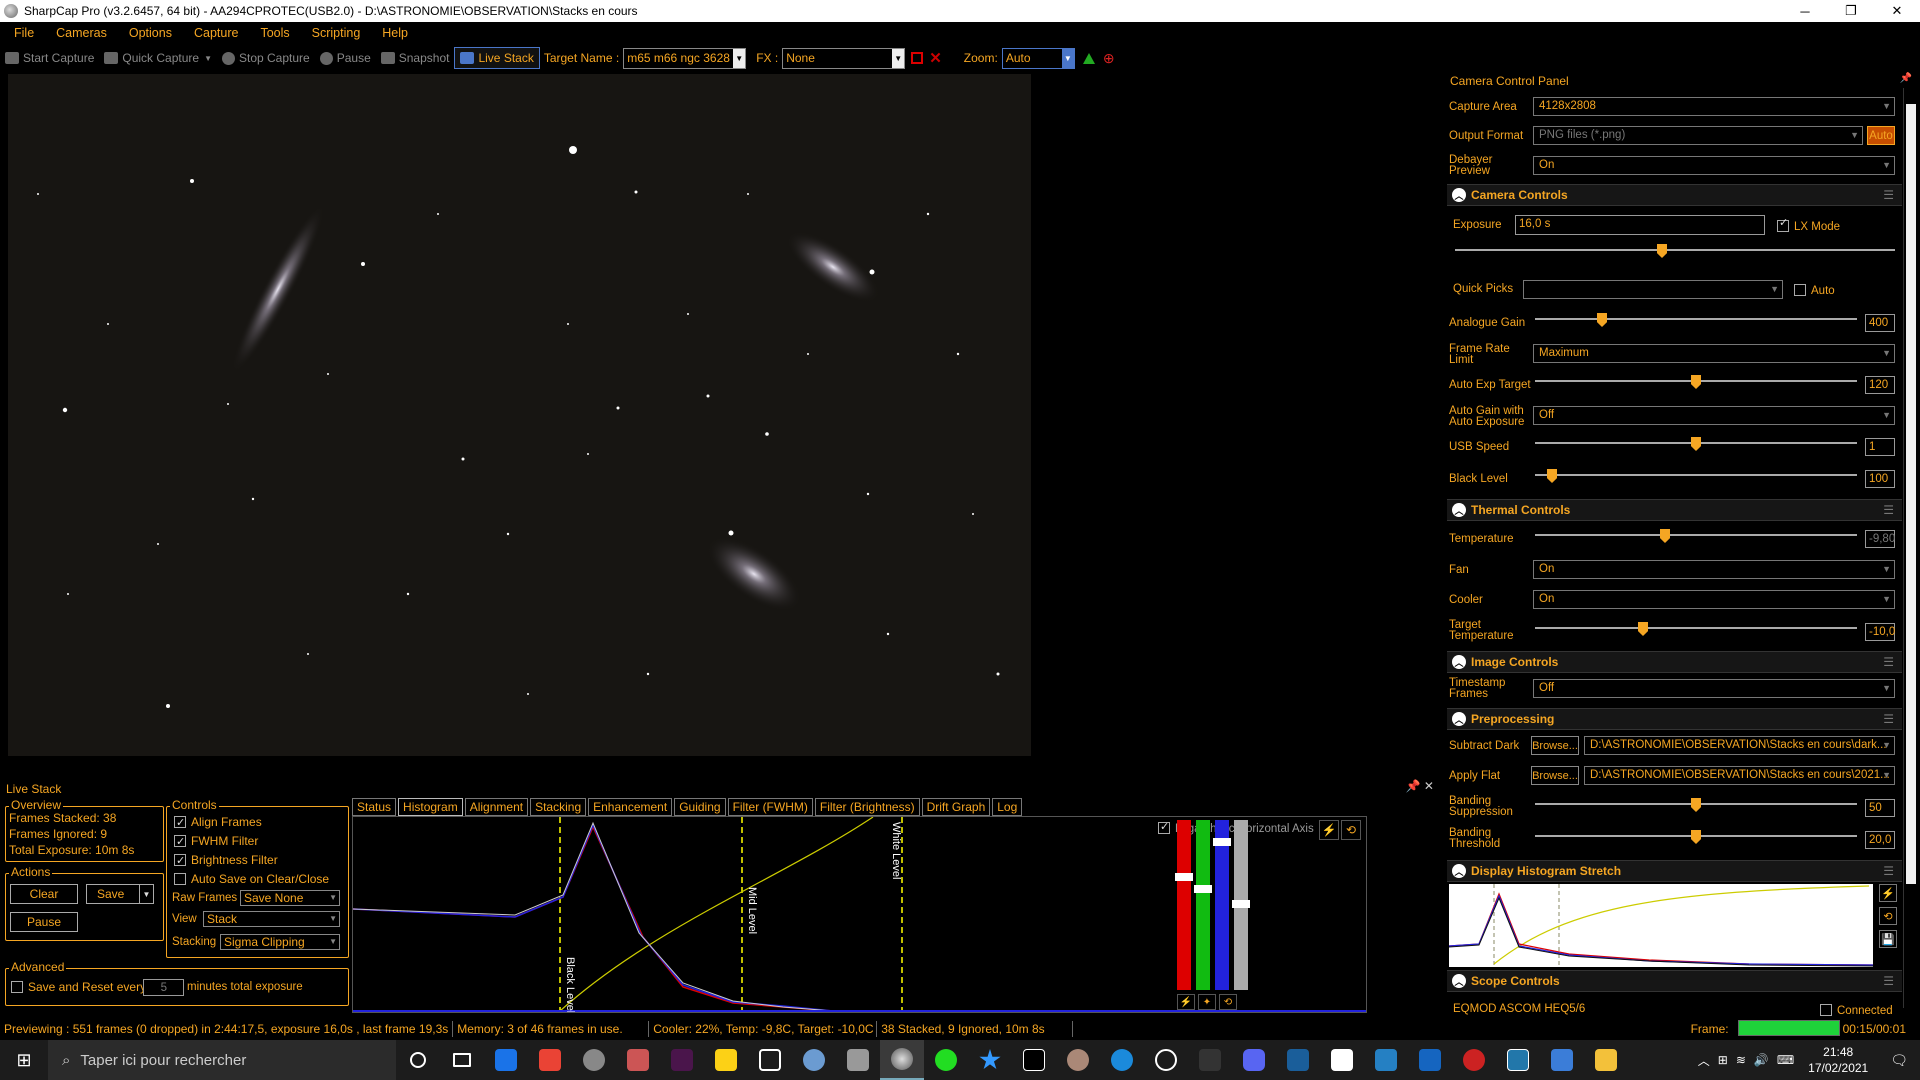 The height and width of the screenshot is (1080, 1920). Describe the element at coordinates (1088, 58) in the screenshot. I see `histogram-icon` at that location.